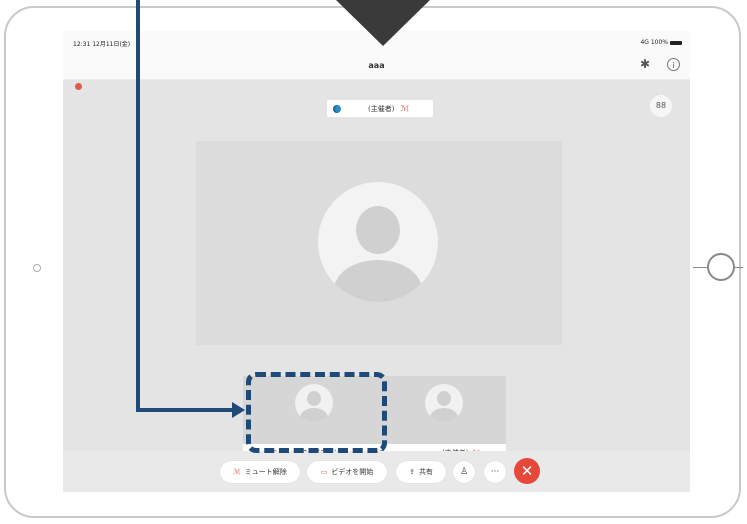 Image resolution: width=747 pixels, height=524 pixels. I want to click on home-button, so click(721, 267).